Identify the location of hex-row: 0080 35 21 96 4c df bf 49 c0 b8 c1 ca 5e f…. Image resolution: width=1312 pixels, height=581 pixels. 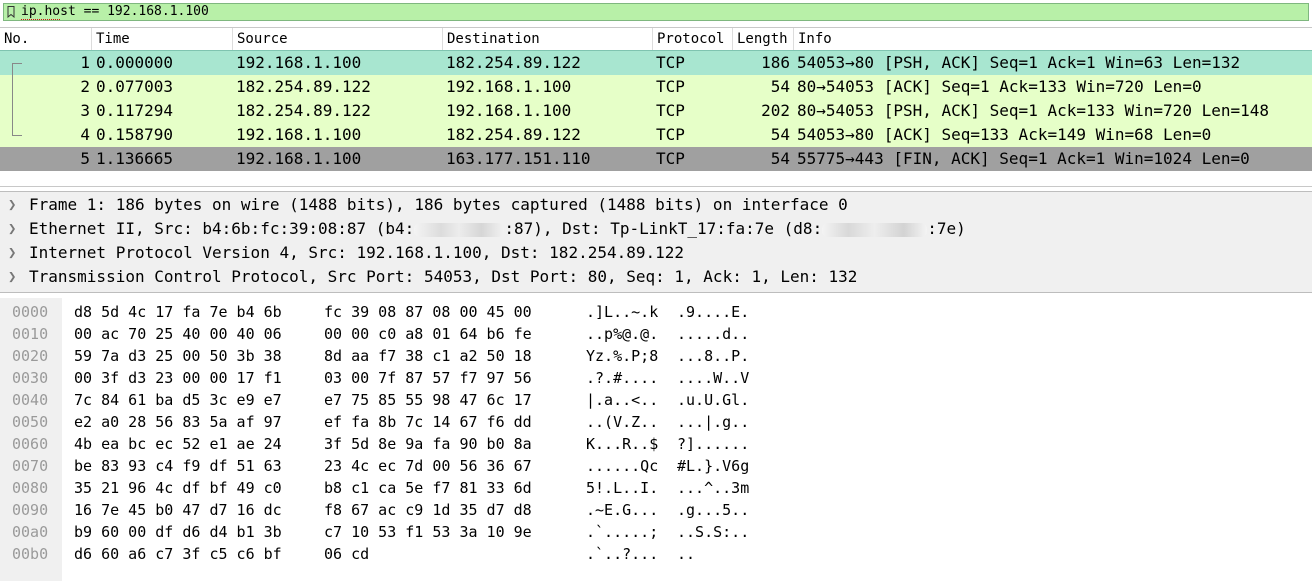
(656, 488).